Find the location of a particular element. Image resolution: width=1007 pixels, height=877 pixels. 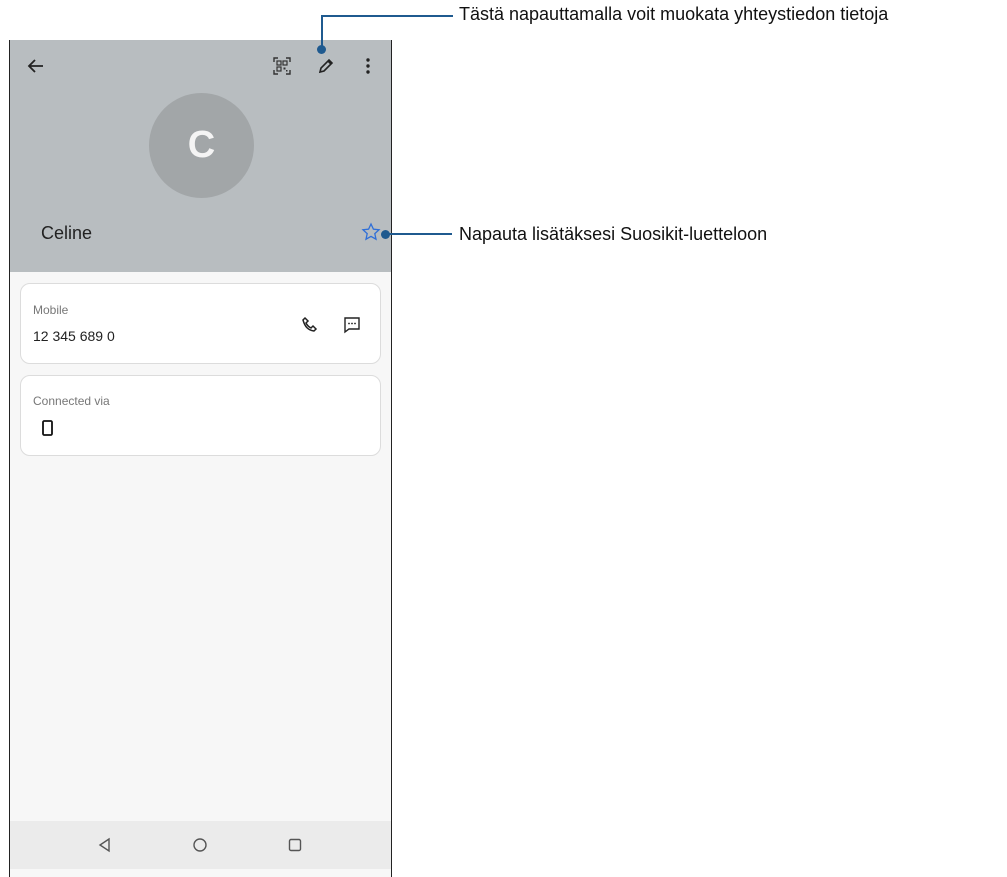

back-arrow-icon is located at coordinates (36, 66).